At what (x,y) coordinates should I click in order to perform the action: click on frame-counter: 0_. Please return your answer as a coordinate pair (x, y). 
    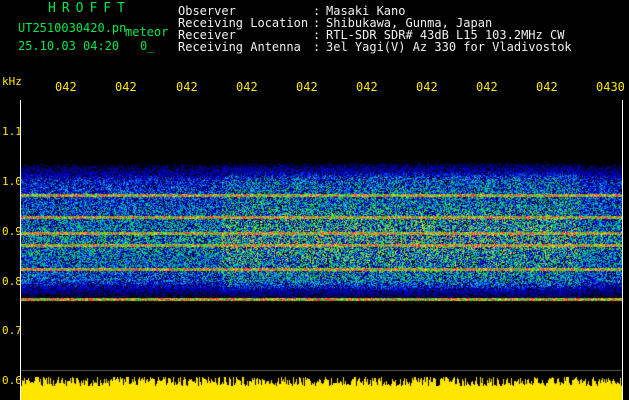
    Looking at the image, I should click on (147, 46).